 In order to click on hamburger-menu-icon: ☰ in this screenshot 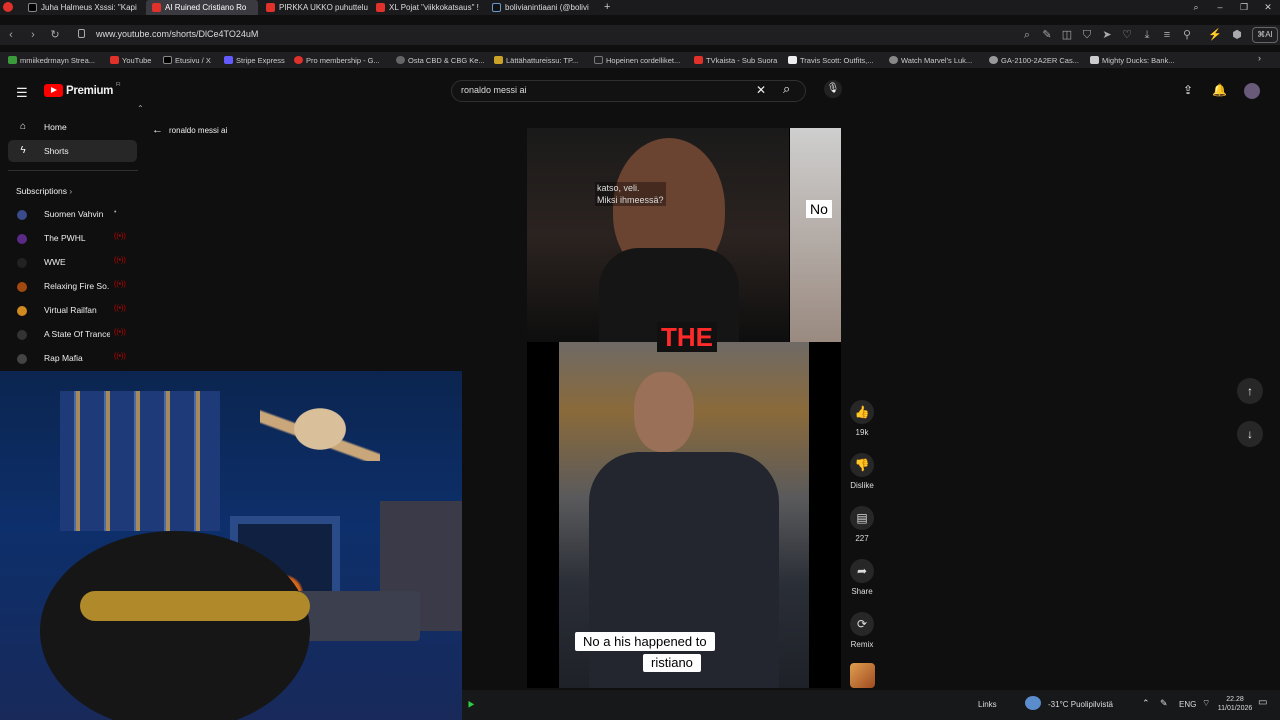, I will do `click(22, 93)`.